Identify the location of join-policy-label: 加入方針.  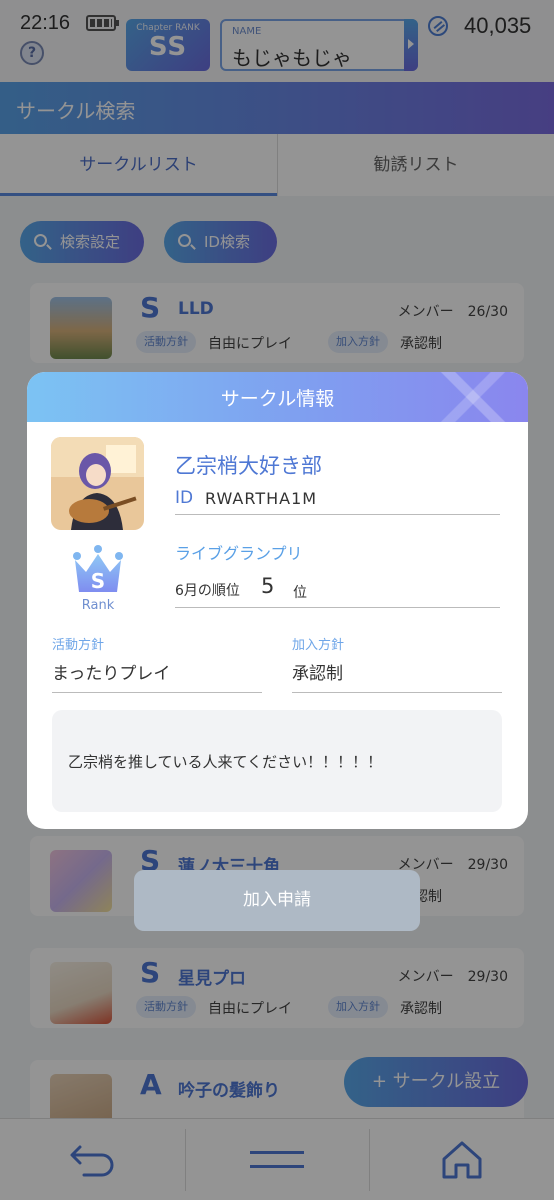
(318, 645).